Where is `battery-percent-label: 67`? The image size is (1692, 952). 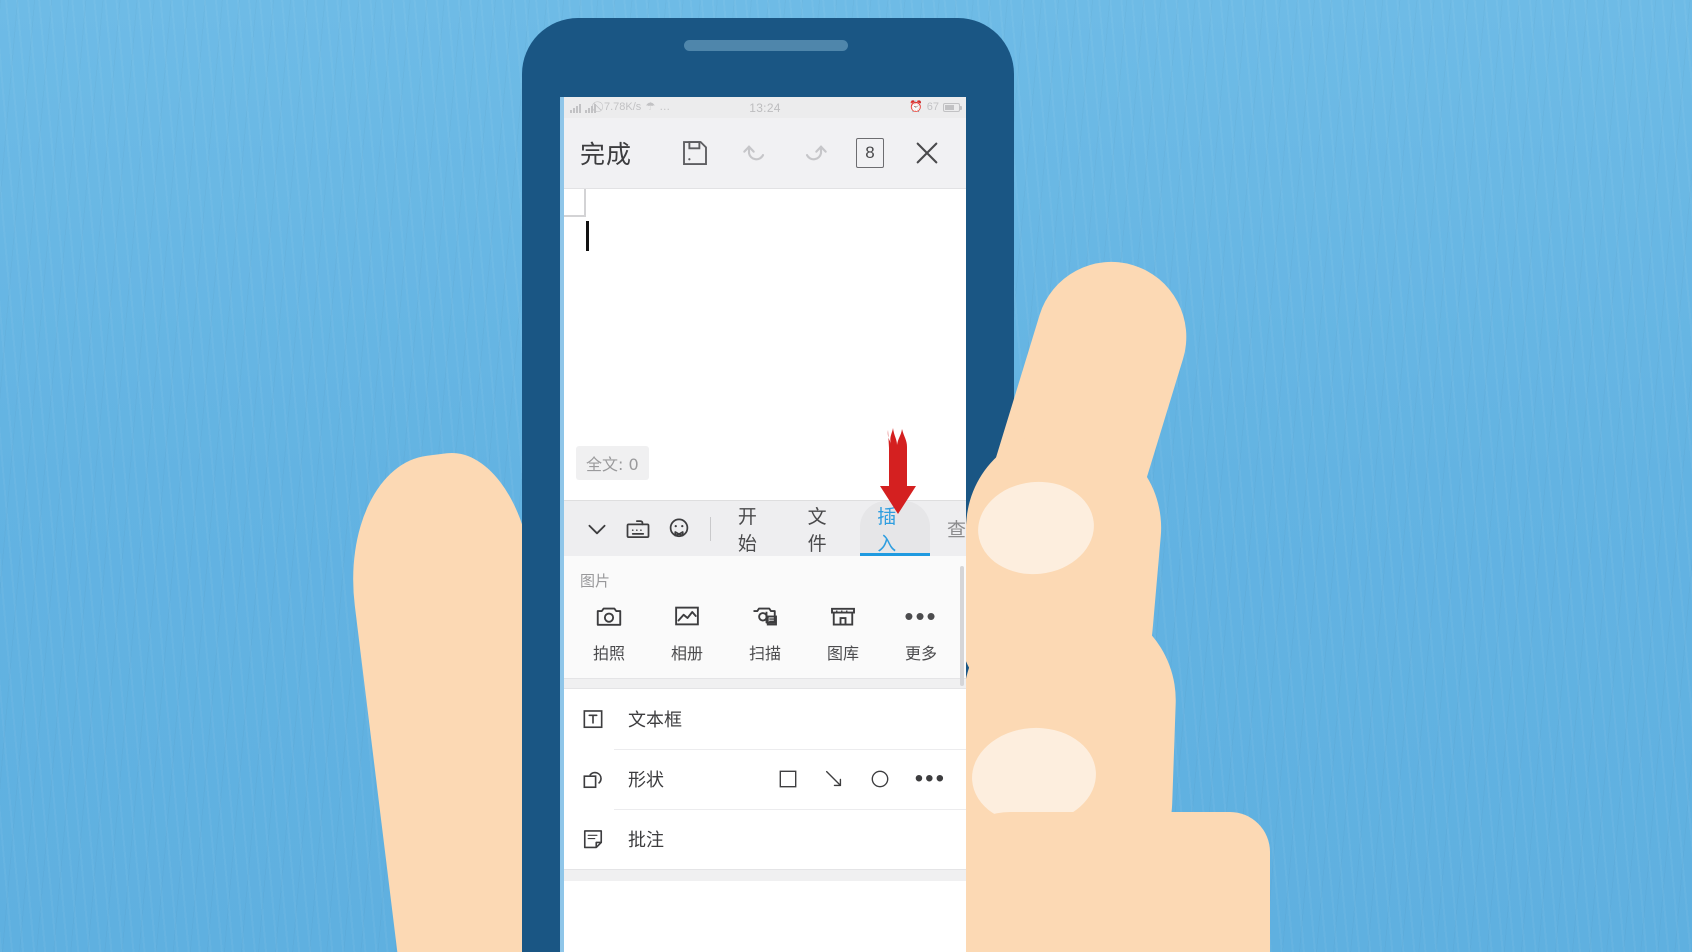 battery-percent-label: 67 is located at coordinates (932, 107).